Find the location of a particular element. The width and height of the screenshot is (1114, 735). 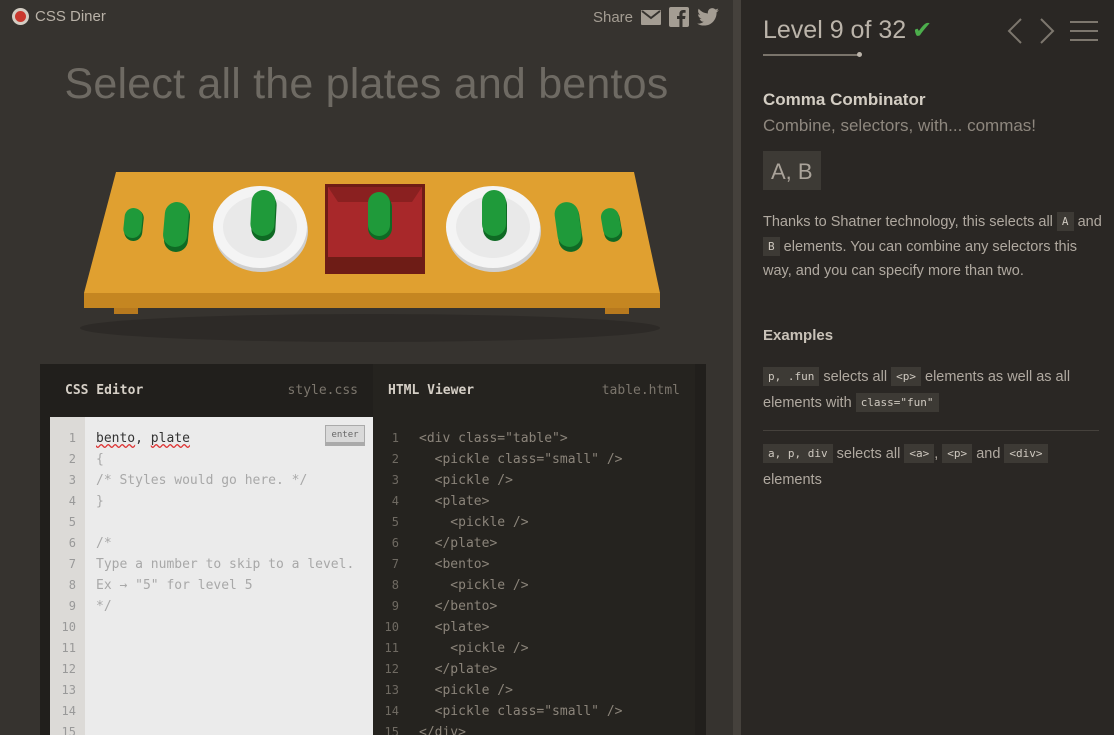

example-2-tag-1: a, p, div is located at coordinates (798, 453).